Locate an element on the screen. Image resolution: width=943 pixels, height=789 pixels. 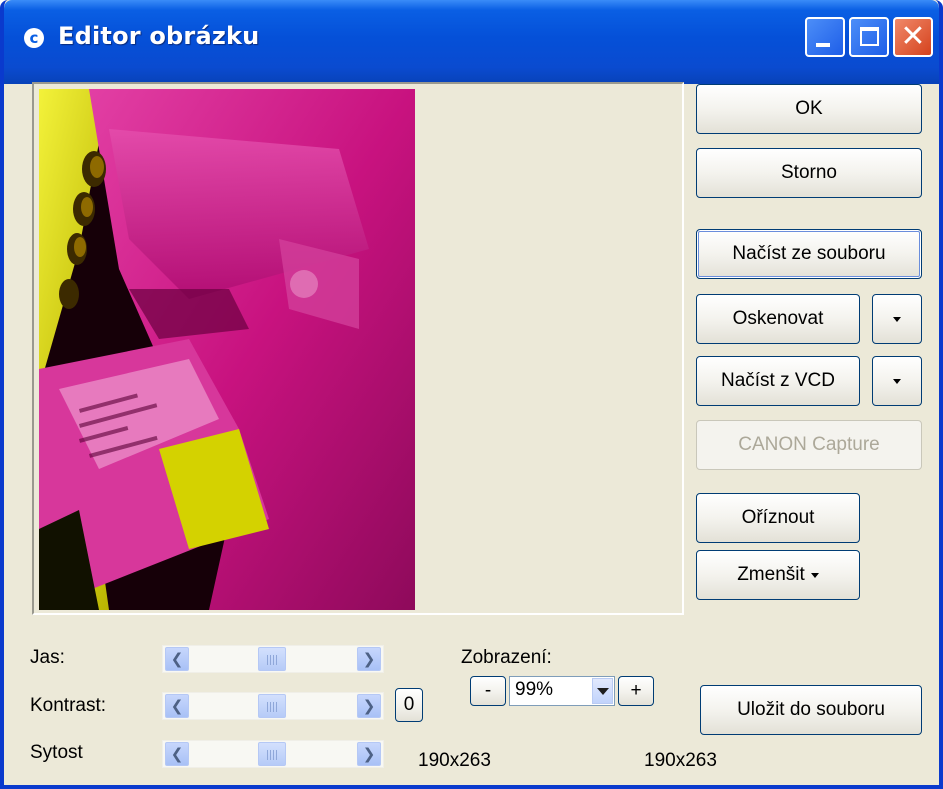
brightness-label: Jas: is located at coordinates (47, 657).